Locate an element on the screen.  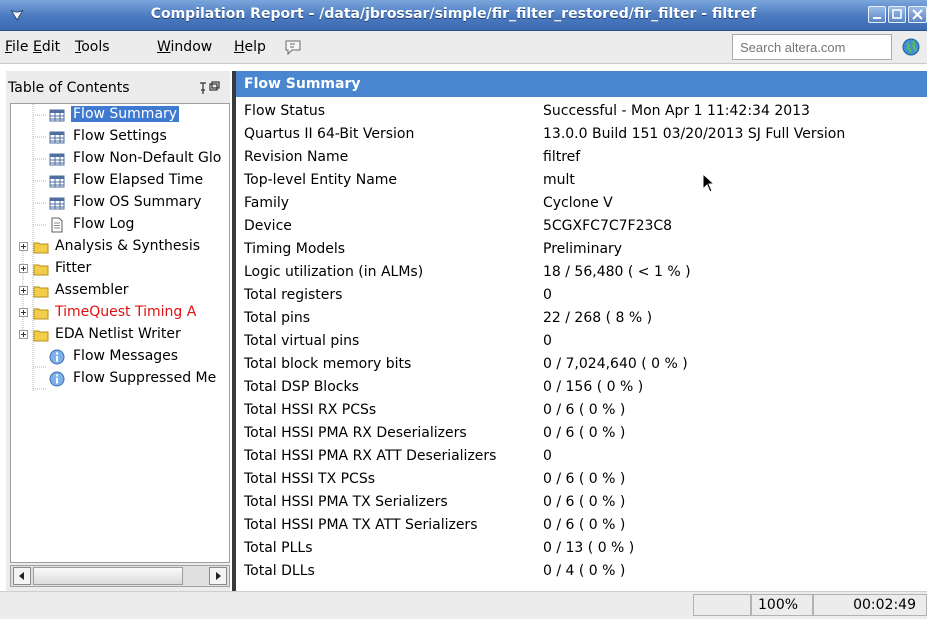
arrow-right-icon is located at coordinates (218, 576).